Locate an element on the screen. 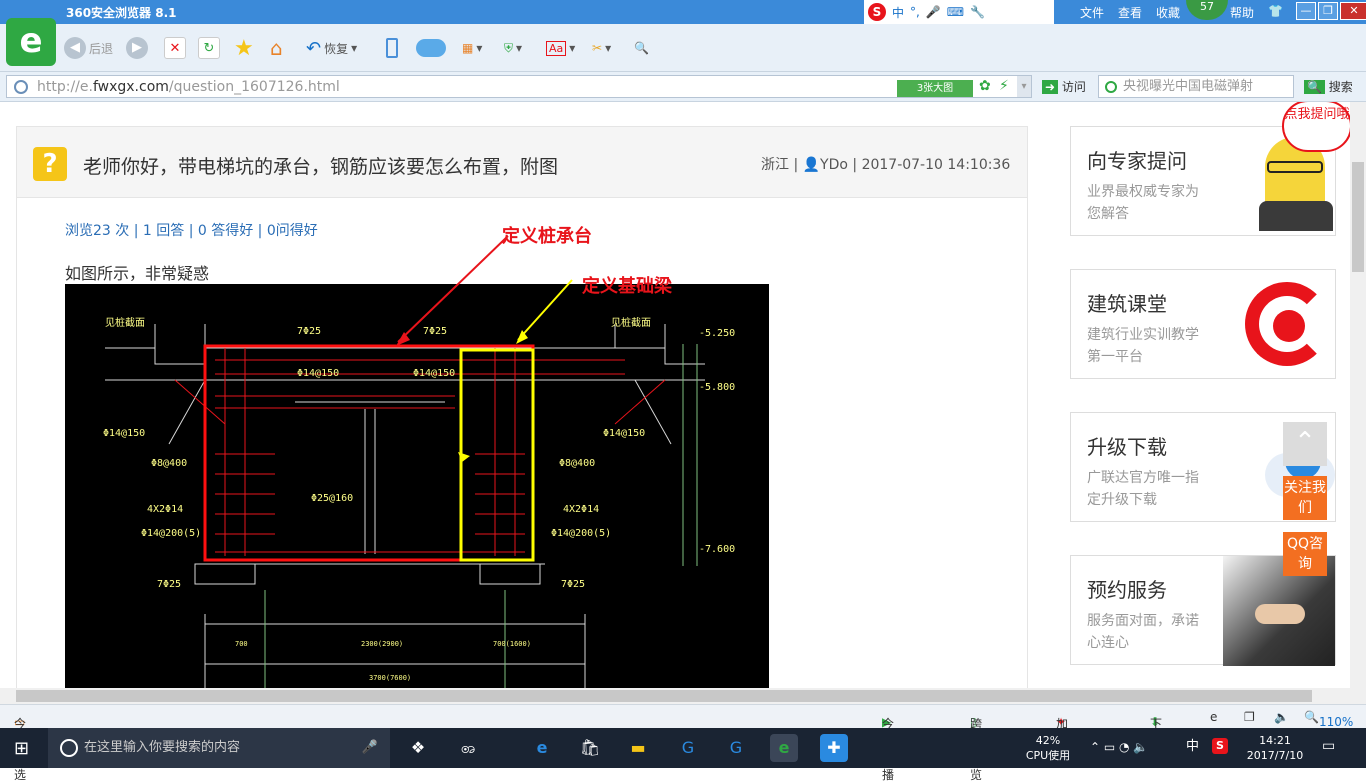 This screenshot has height=783, width=1366. screenshot-button: ✂ ▾ is located at coordinates (601, 48).